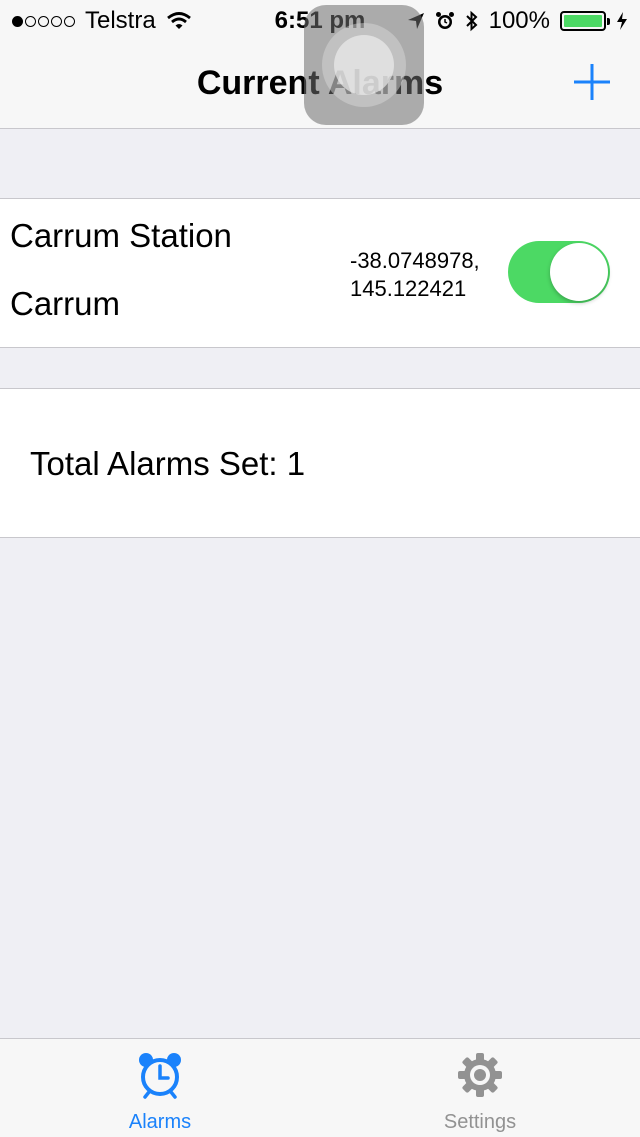  What do you see at coordinates (168, 463) in the screenshot?
I see `total-alarms-label: Total Alarms Set: 1` at bounding box center [168, 463].